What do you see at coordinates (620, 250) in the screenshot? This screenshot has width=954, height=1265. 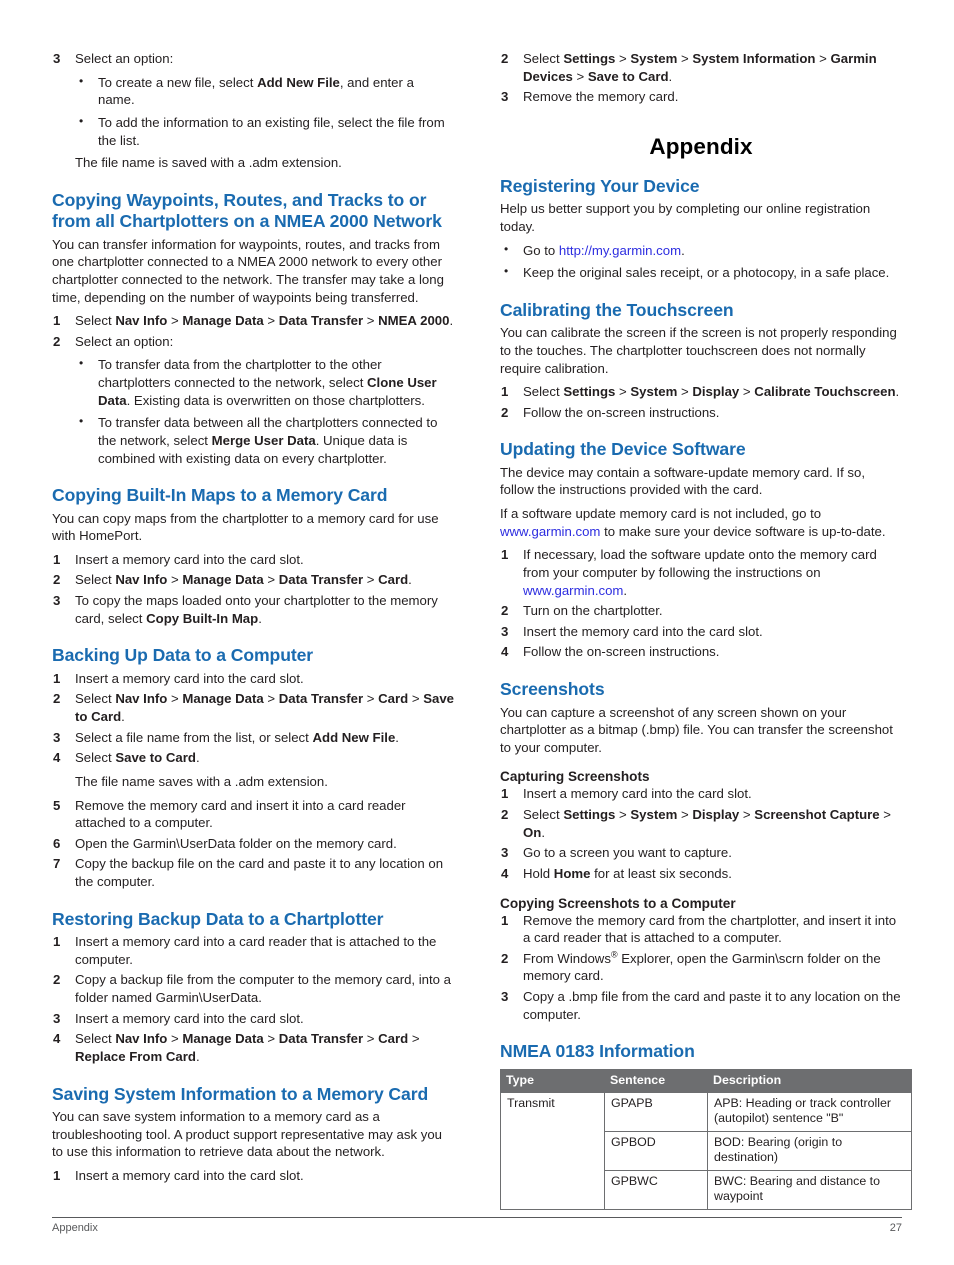 I see `link-my-garmin: http://my.garmin.com` at bounding box center [620, 250].